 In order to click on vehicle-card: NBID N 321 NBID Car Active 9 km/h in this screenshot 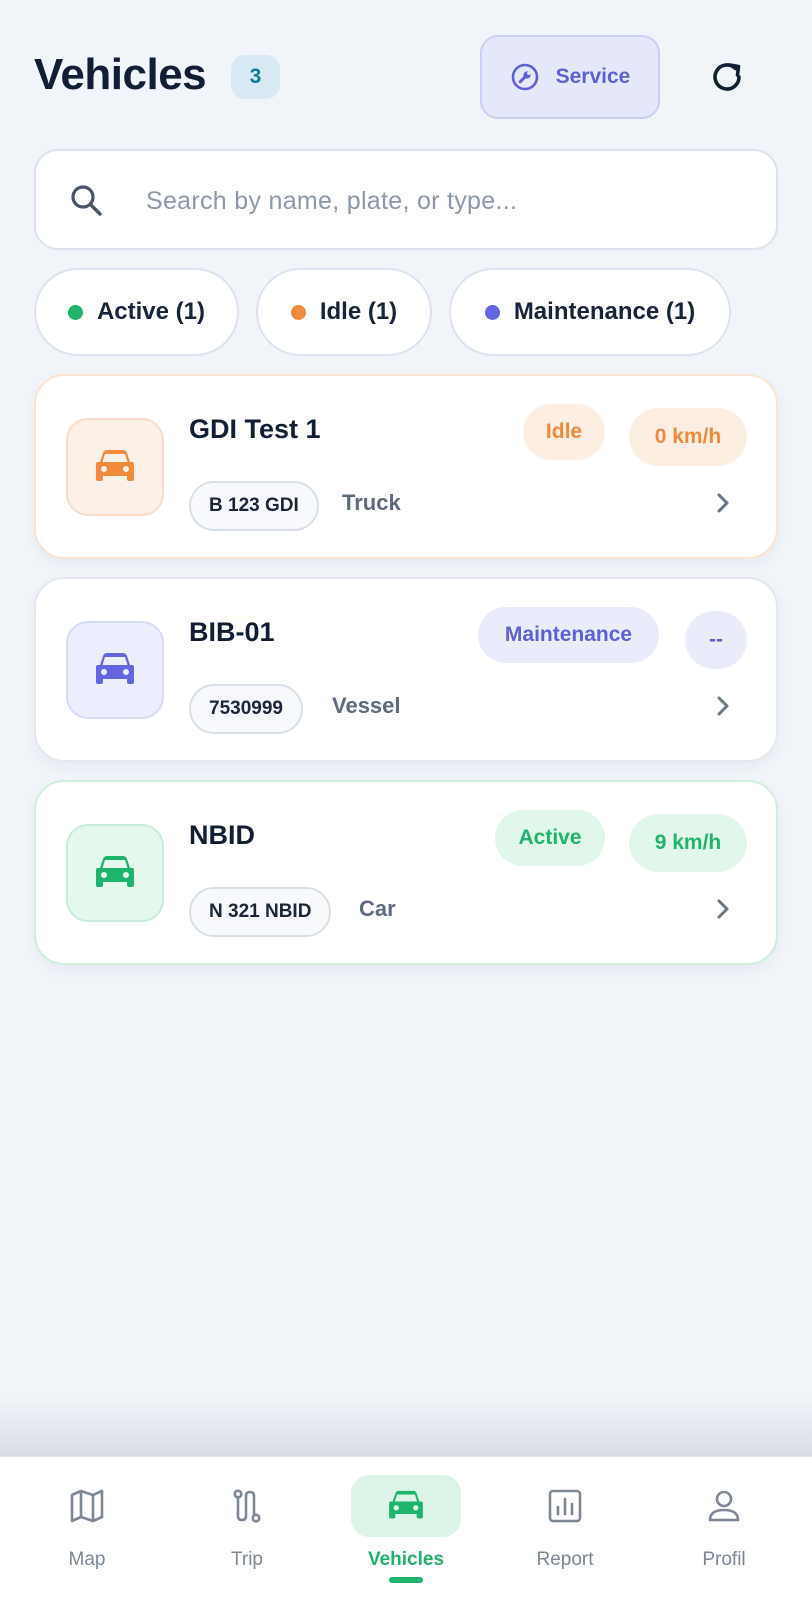, I will do `click(406, 872)`.